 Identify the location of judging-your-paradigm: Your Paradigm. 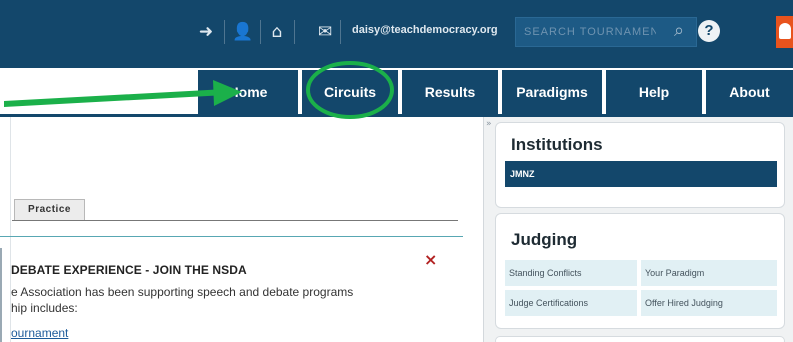
(709, 273).